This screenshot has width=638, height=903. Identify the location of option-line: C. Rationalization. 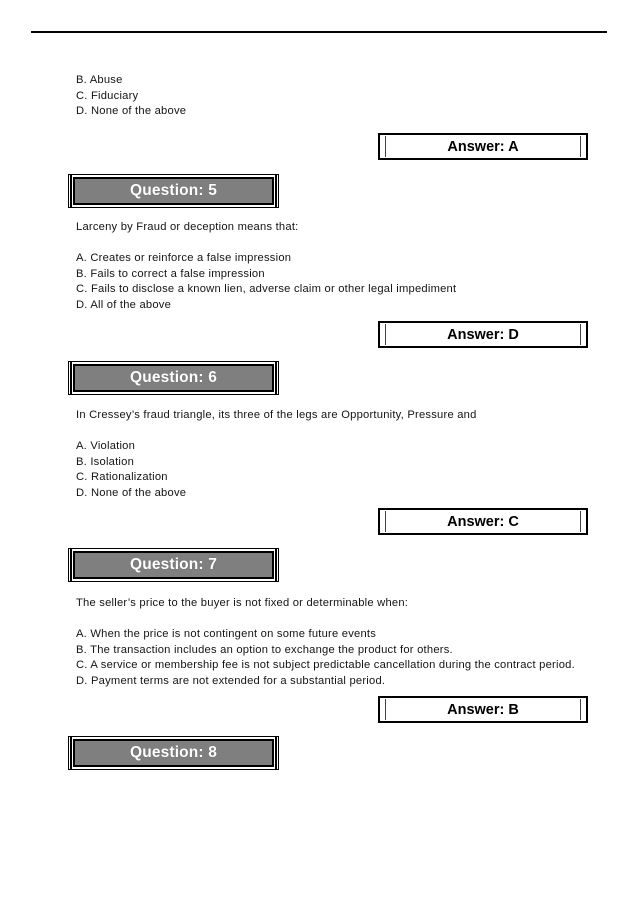
(122, 477).